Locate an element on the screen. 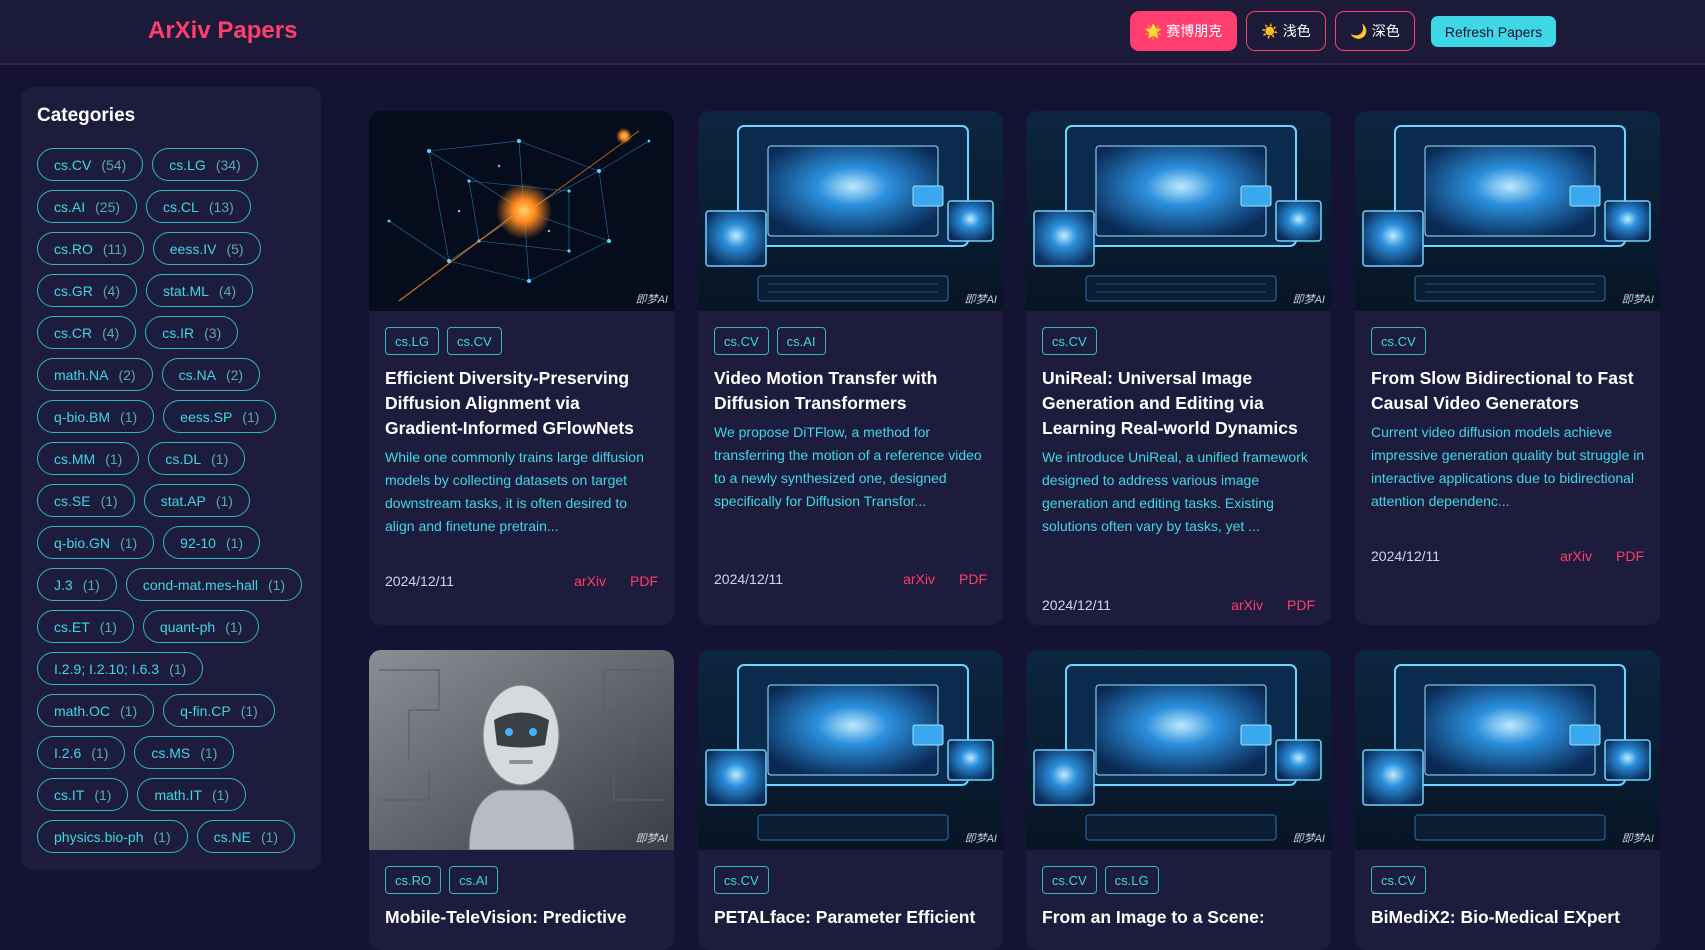  category-count: (3) is located at coordinates (213, 332).